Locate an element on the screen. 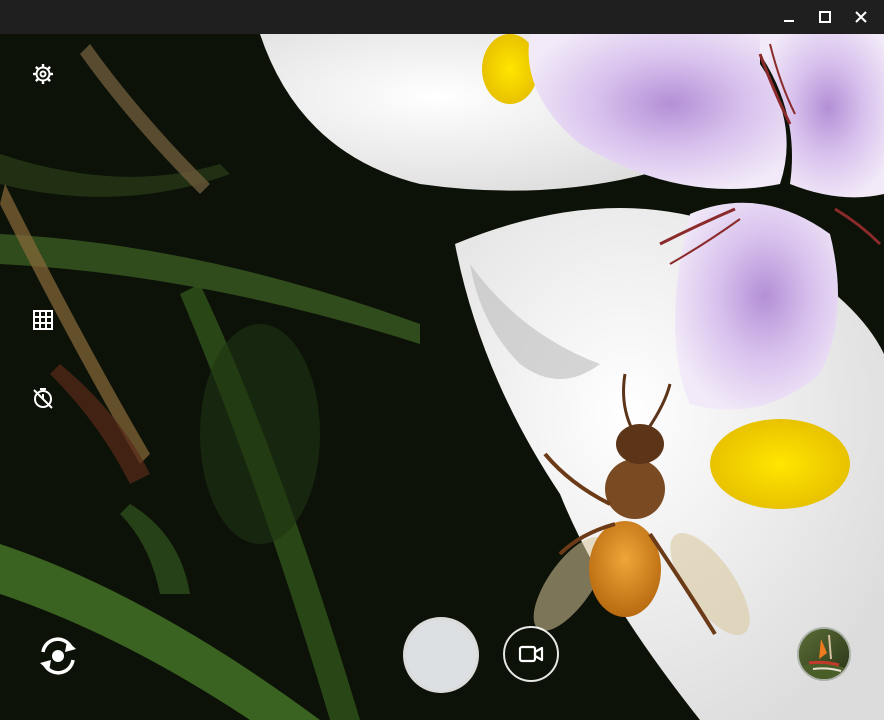  gear-icon is located at coordinates (43, 74).